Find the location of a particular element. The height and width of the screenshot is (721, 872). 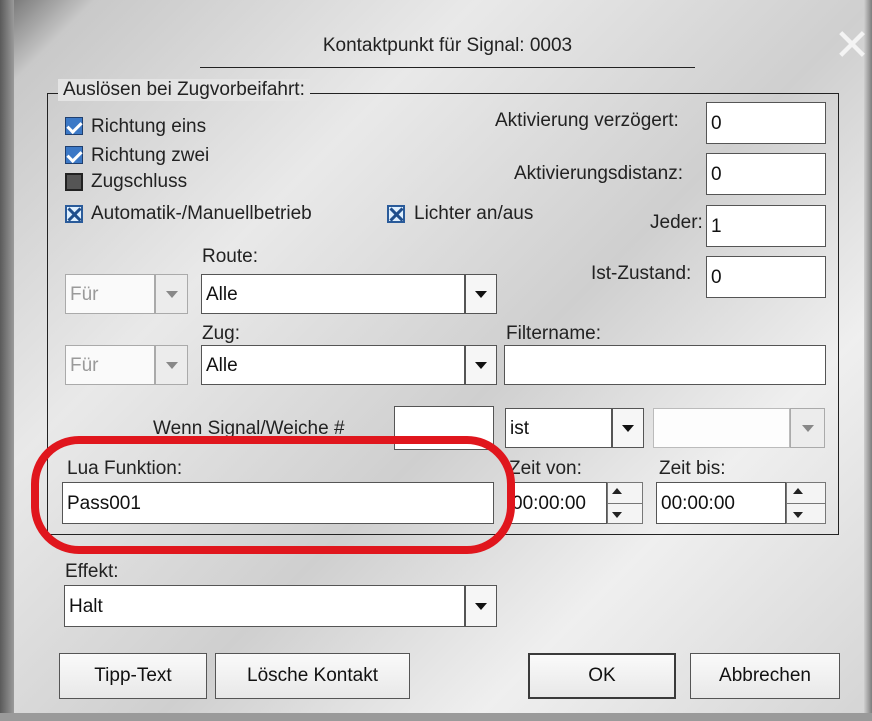

signal-number-input is located at coordinates (444, 428).